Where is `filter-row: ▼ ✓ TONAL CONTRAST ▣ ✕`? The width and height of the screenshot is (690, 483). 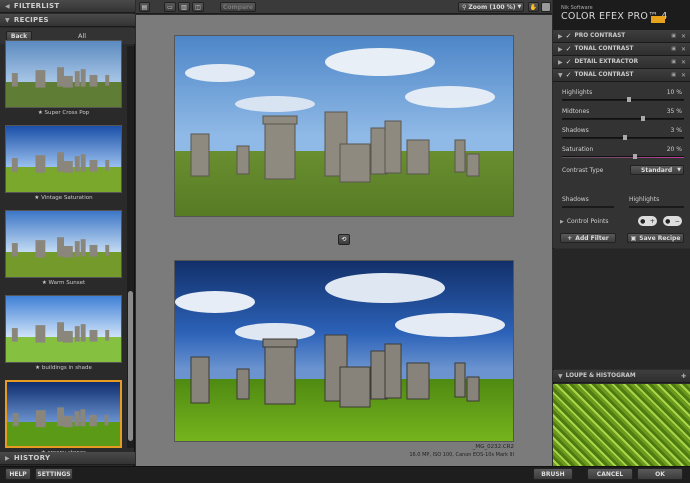
filter-row: ▼ ✓ TONAL CONTRAST ▣ ✕ is located at coordinates (621, 75).